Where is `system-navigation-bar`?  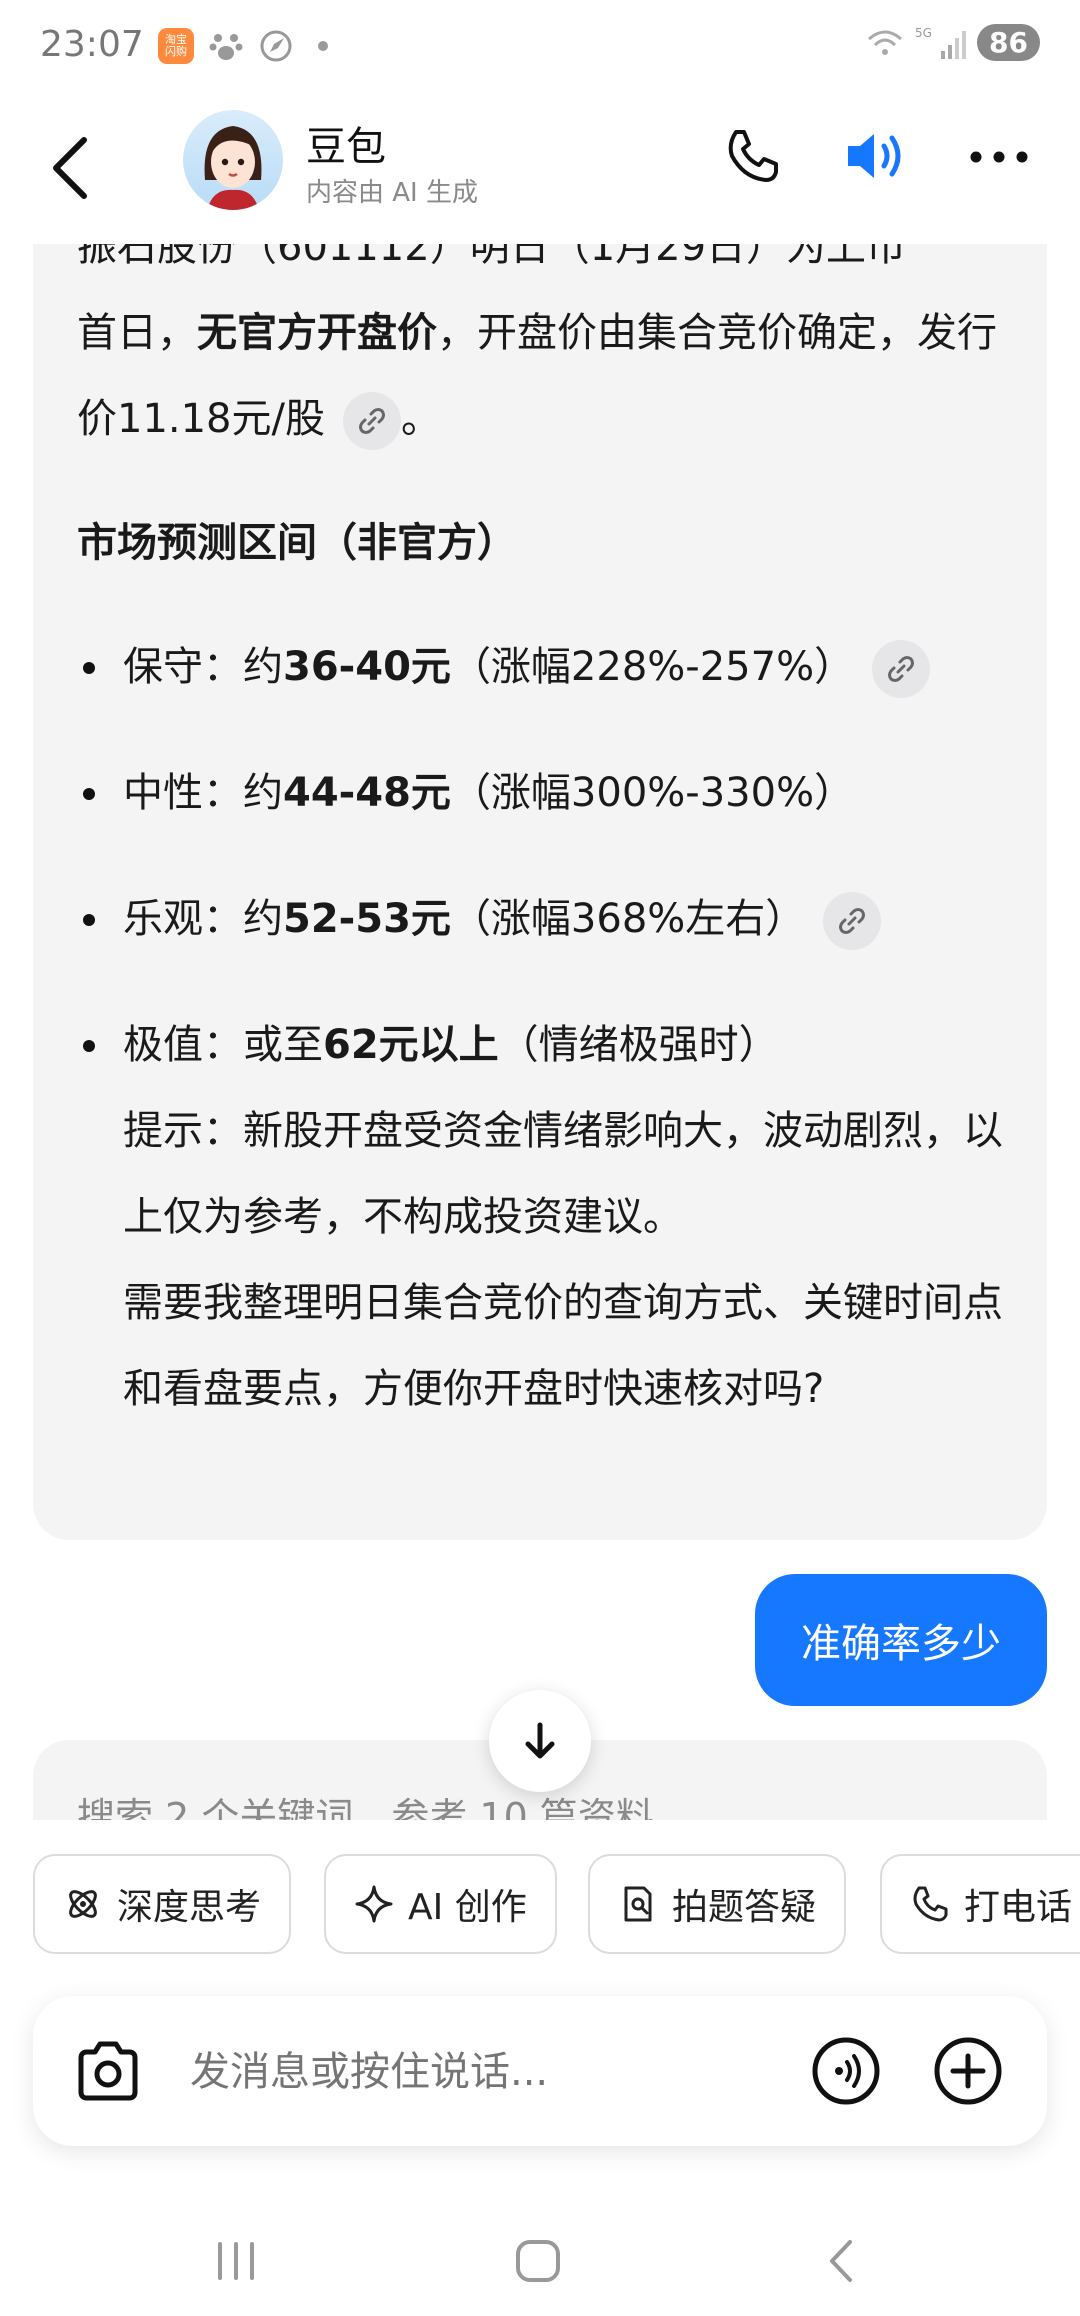 system-navigation-bar is located at coordinates (540, 2258).